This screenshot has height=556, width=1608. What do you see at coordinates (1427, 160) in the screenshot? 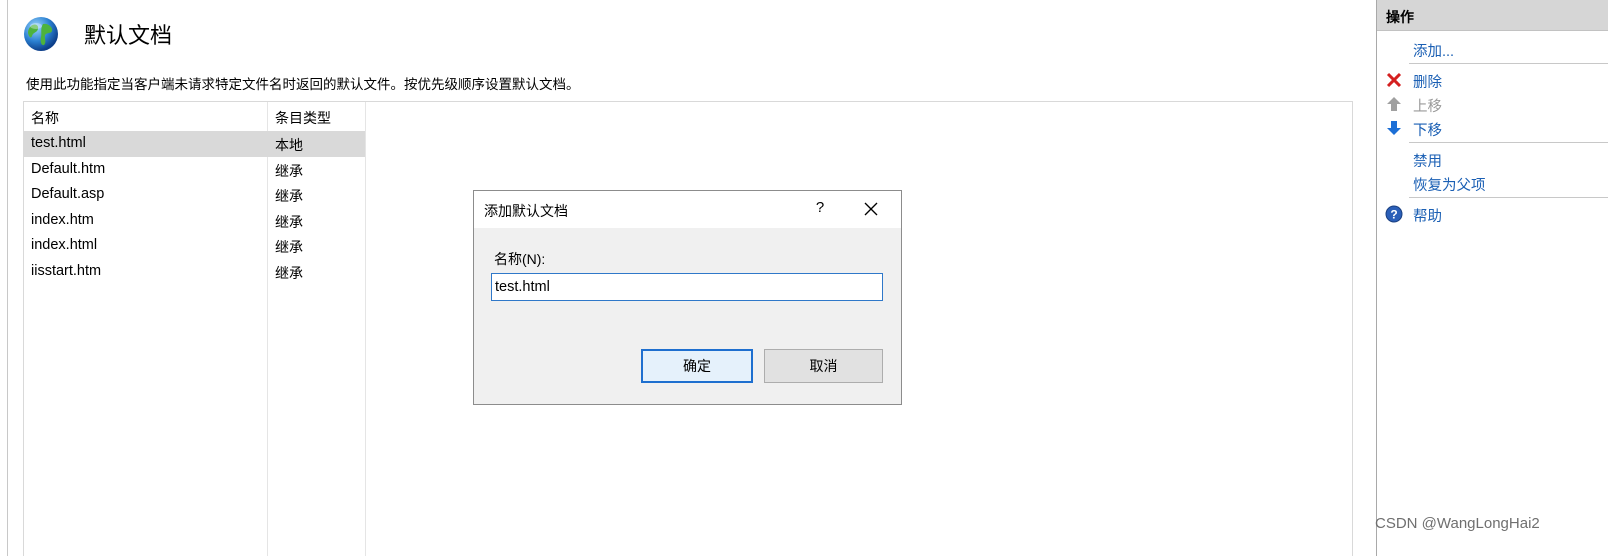
I see `action-disable-label: 禁用` at bounding box center [1427, 160].